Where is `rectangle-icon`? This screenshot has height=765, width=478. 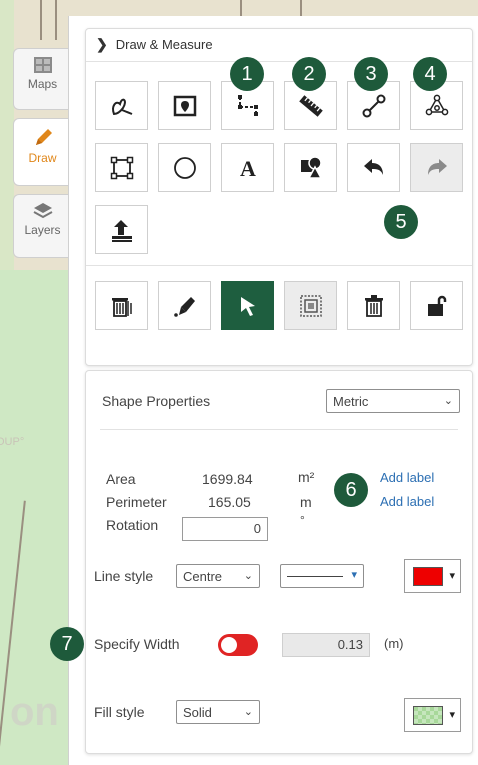 rectangle-icon is located at coordinates (121, 167).